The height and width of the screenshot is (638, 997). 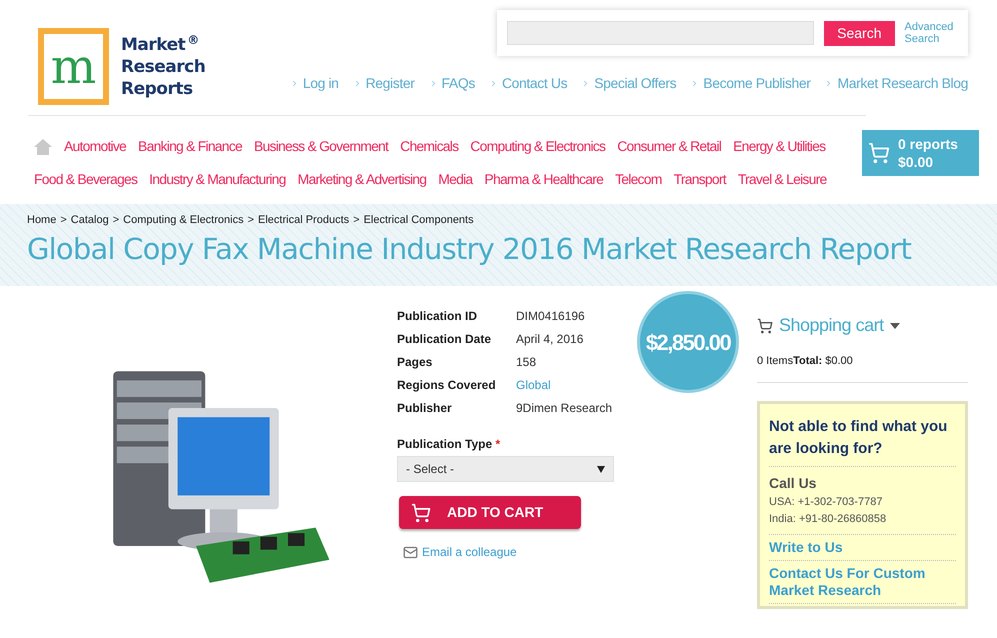 I want to click on top-nav-link: Contact Us, so click(x=535, y=83).